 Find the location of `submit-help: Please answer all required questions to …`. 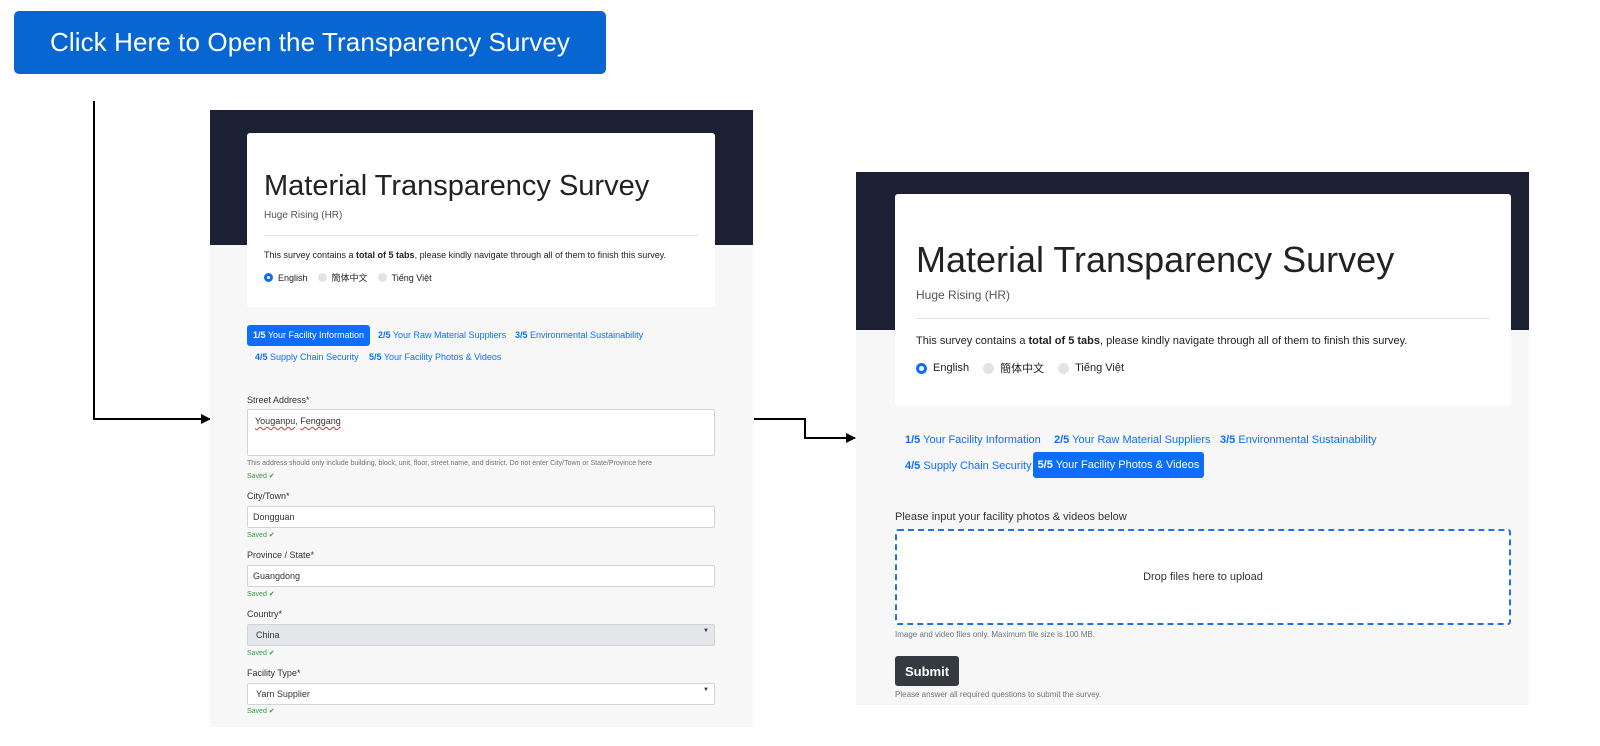

submit-help: Please answer all required questions to … is located at coordinates (998, 694).